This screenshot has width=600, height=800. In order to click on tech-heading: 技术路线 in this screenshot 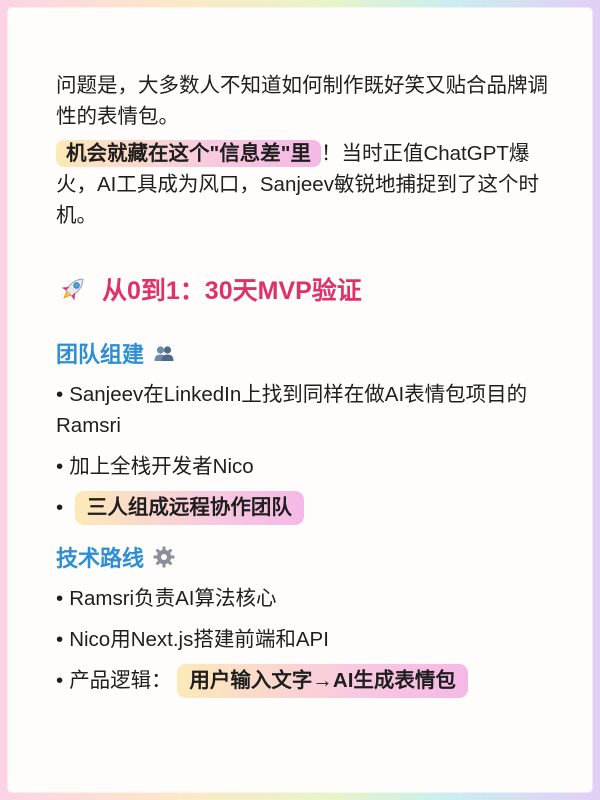, I will do `click(306, 557)`.